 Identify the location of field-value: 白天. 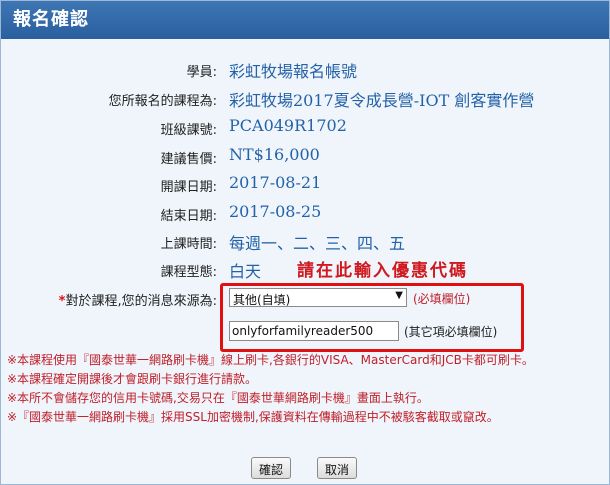
(245, 271).